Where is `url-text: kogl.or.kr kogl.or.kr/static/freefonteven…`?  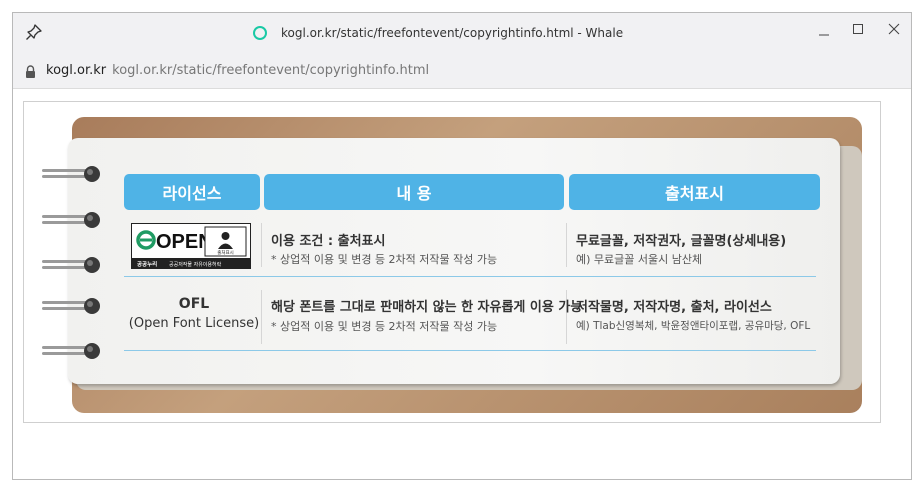
url-text: kogl.or.kr kogl.or.kr/static/freefonteven… is located at coordinates (237, 70).